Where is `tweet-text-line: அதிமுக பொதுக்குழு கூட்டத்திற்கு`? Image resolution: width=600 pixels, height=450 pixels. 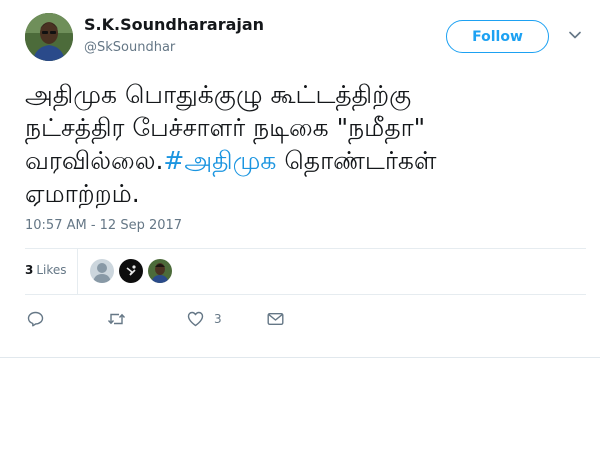
tweet-text-line: அதிமுக பொதுக்குழு கூட்டத்திற்கு is located at coordinates (218, 94).